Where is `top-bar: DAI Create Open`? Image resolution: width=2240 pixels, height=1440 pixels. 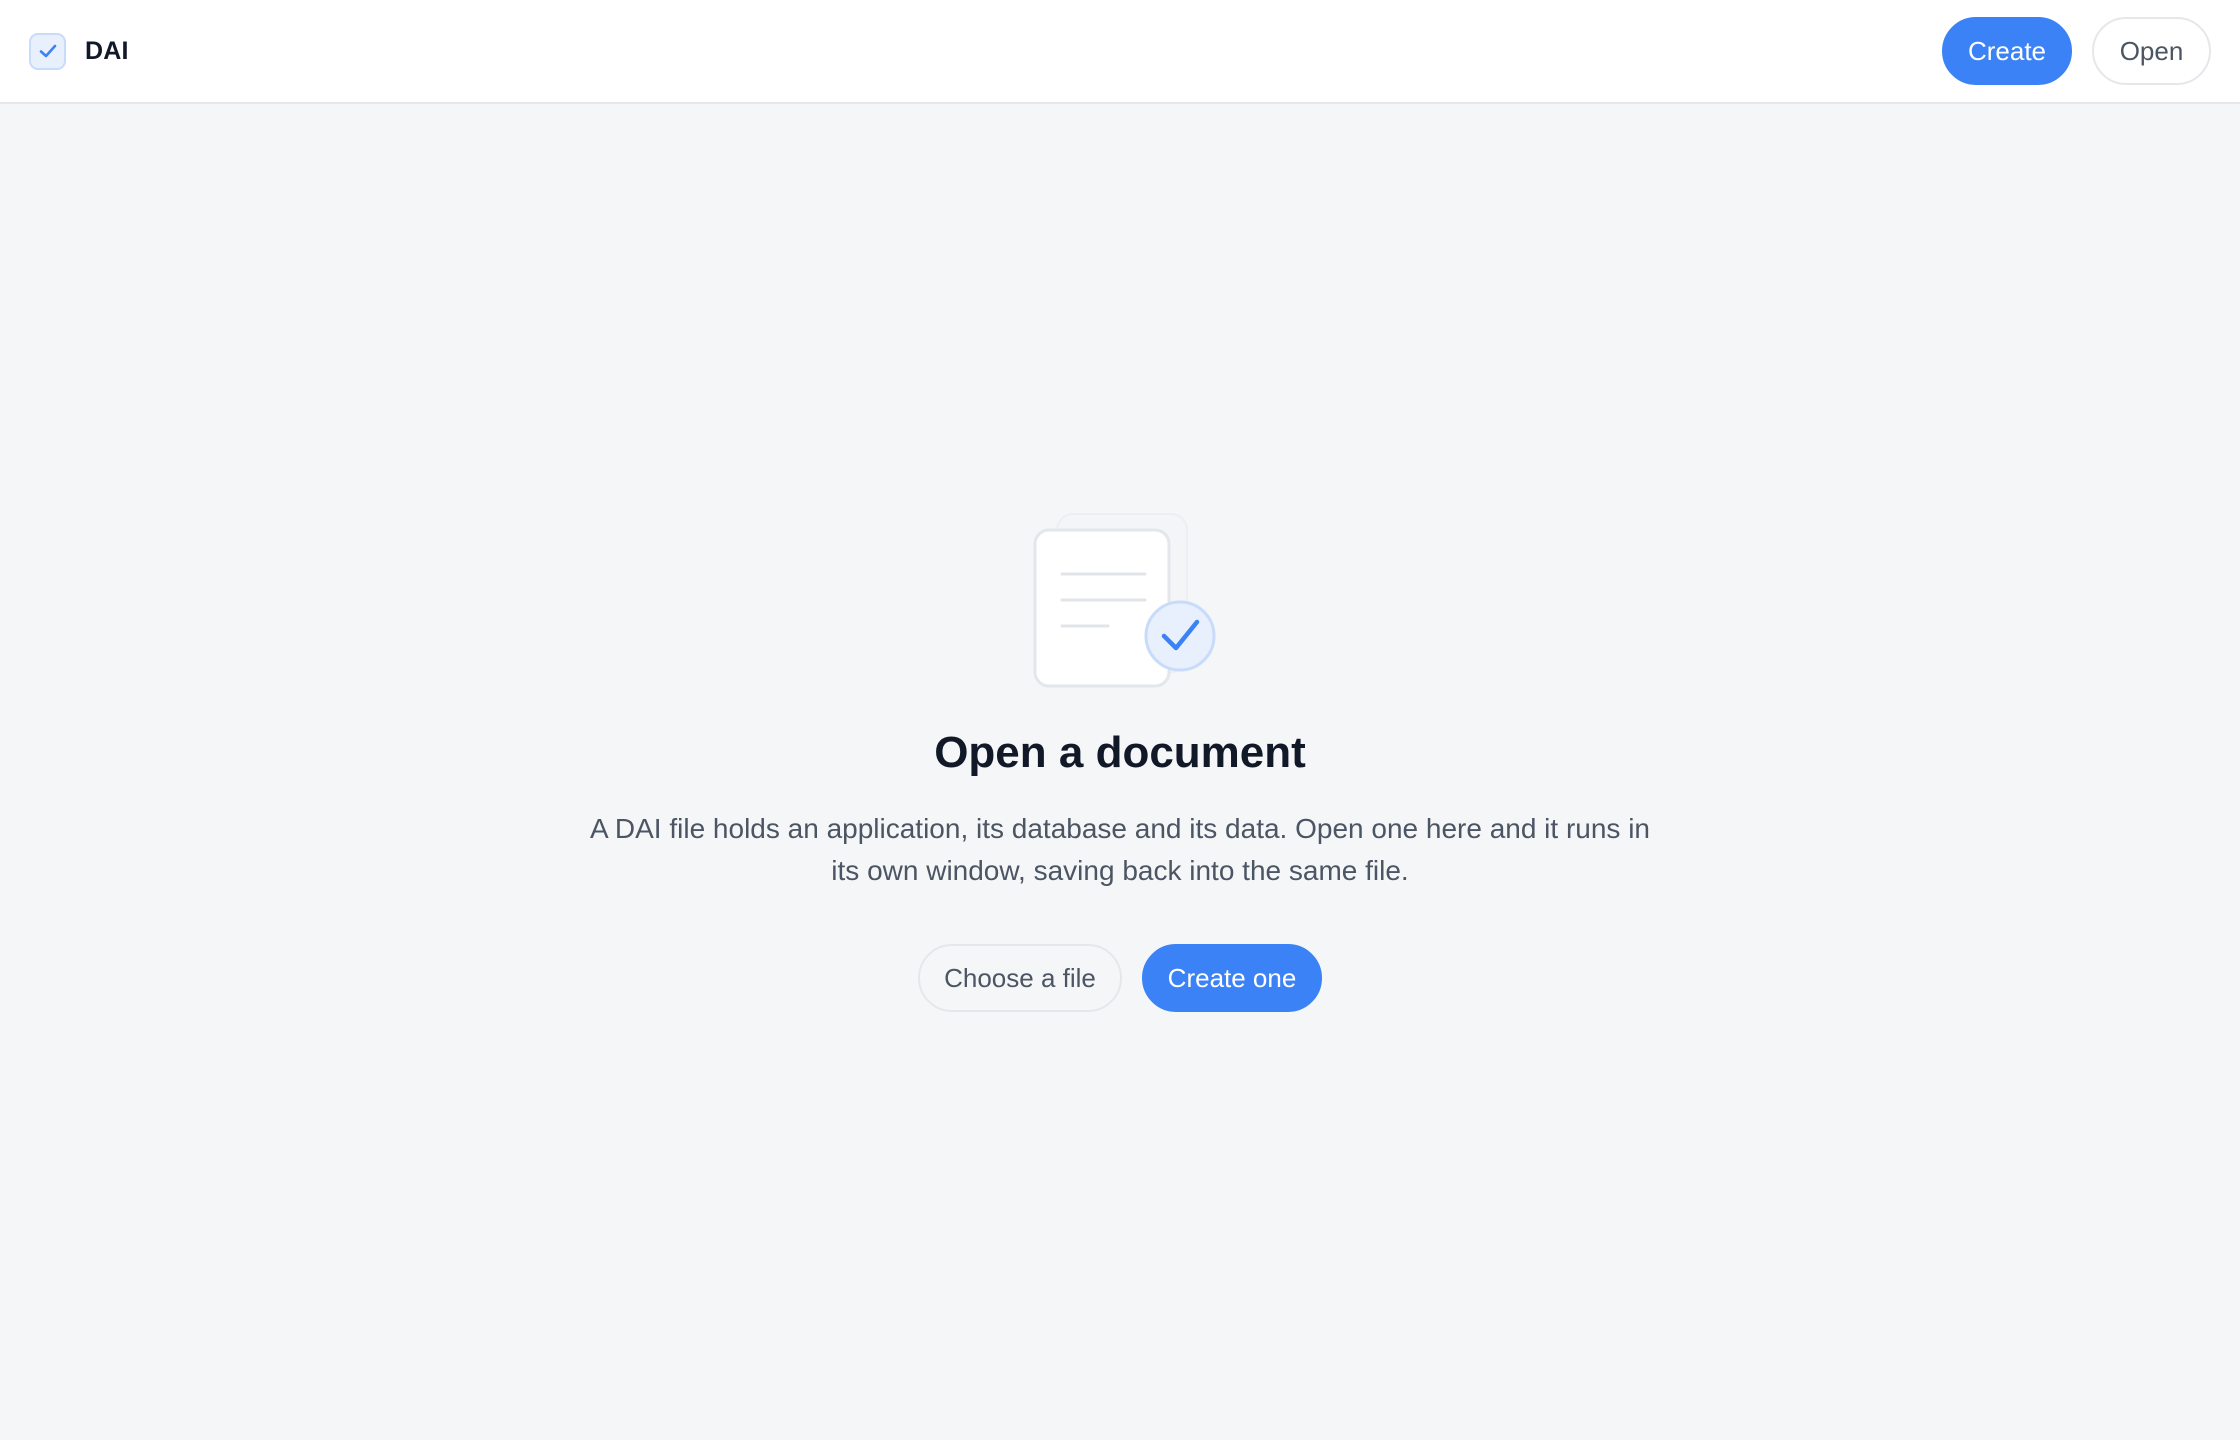 top-bar: DAI Create Open is located at coordinates (1120, 52).